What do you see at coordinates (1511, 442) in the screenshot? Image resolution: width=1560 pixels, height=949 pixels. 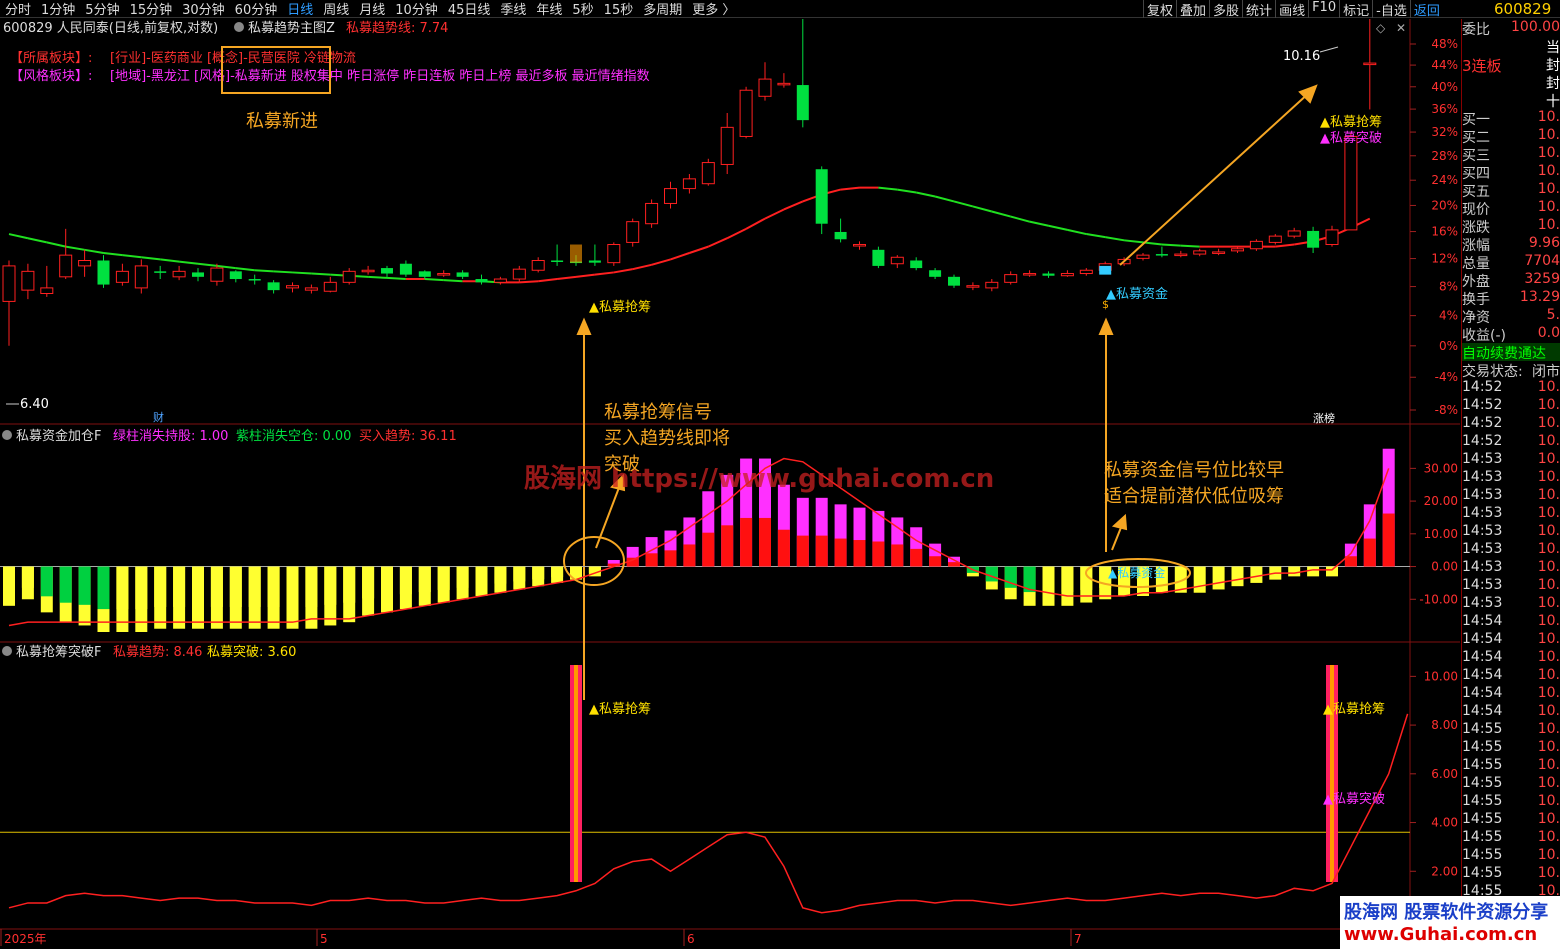 I see `tick-row: 14:52 10.` at bounding box center [1511, 442].